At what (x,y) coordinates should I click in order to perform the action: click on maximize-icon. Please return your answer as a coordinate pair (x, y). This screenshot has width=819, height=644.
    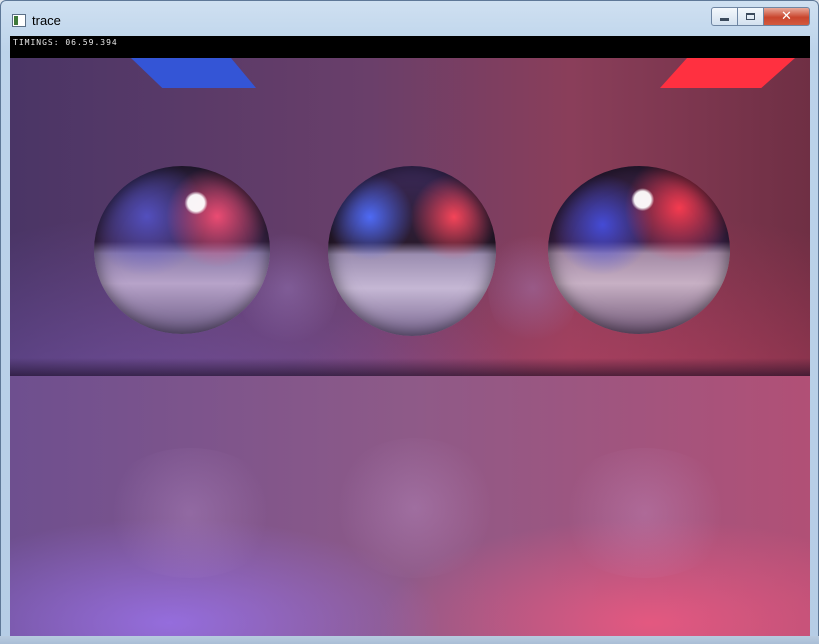
    Looking at the image, I should click on (750, 16).